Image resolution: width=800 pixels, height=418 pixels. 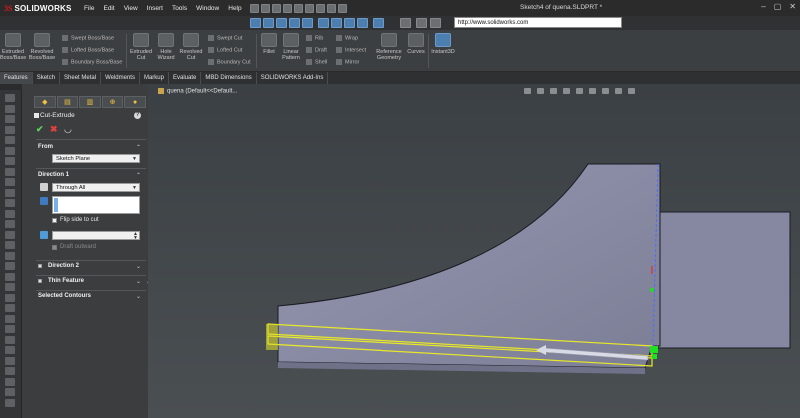 I want to click on options-icon, so click(x=342, y=8).